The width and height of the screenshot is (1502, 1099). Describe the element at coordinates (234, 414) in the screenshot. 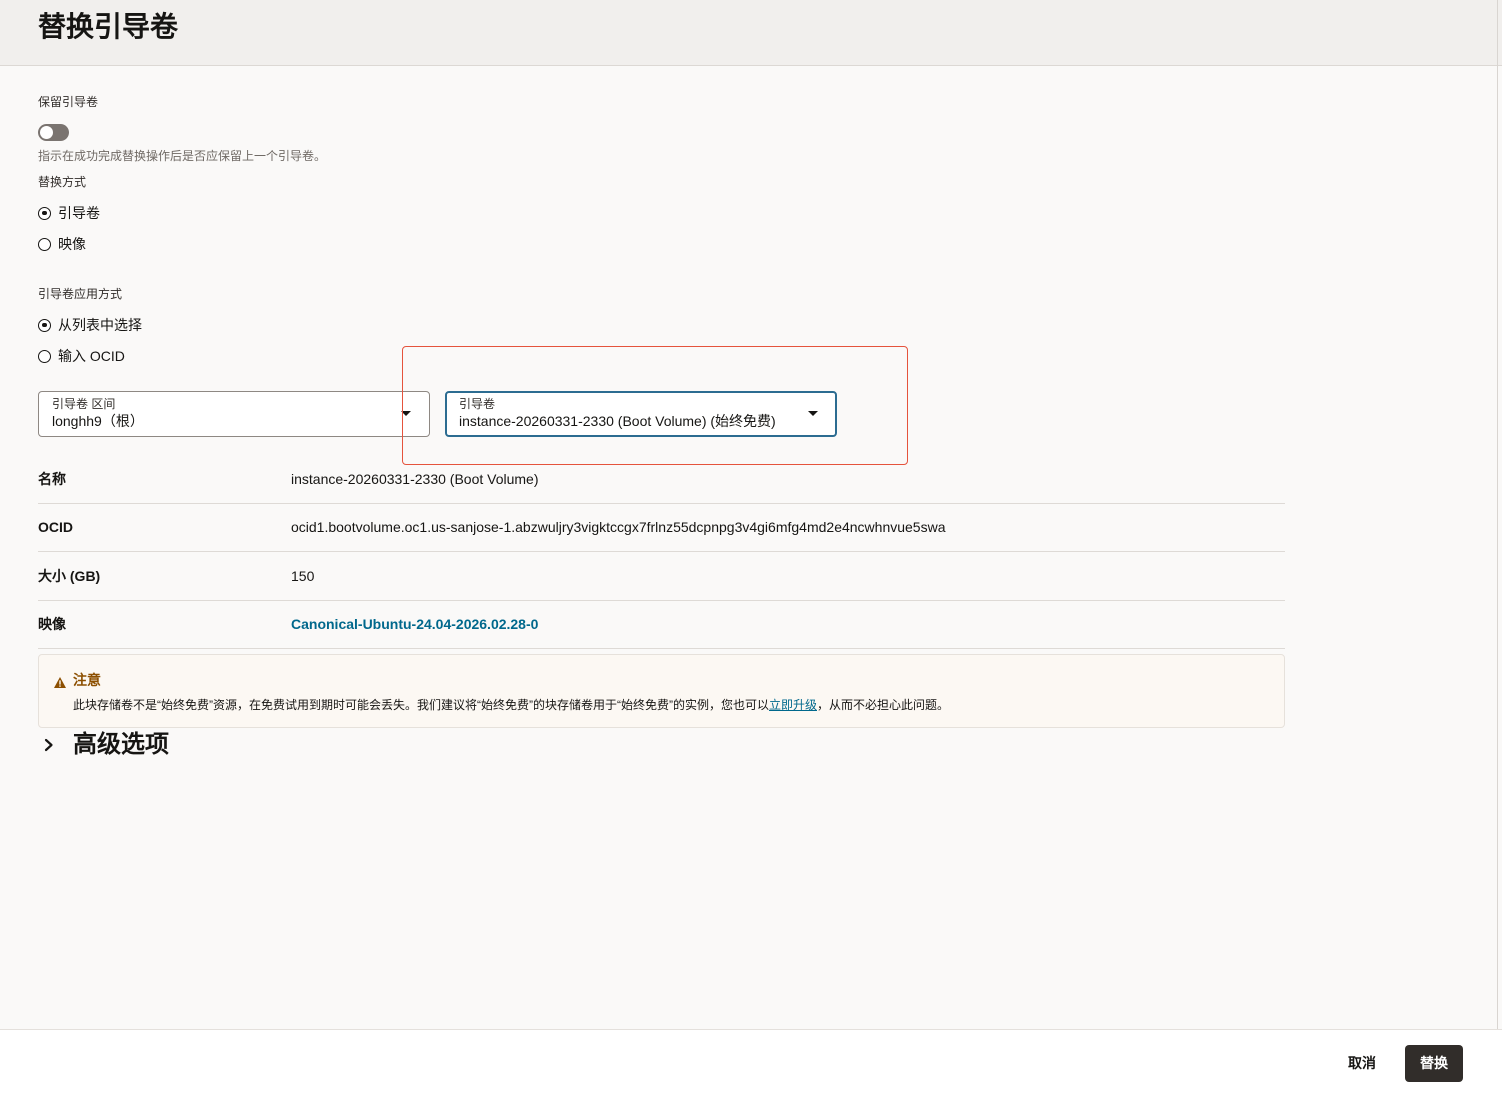

I see `compartment-select: 引导卷 区间 longhh9（根）` at that location.